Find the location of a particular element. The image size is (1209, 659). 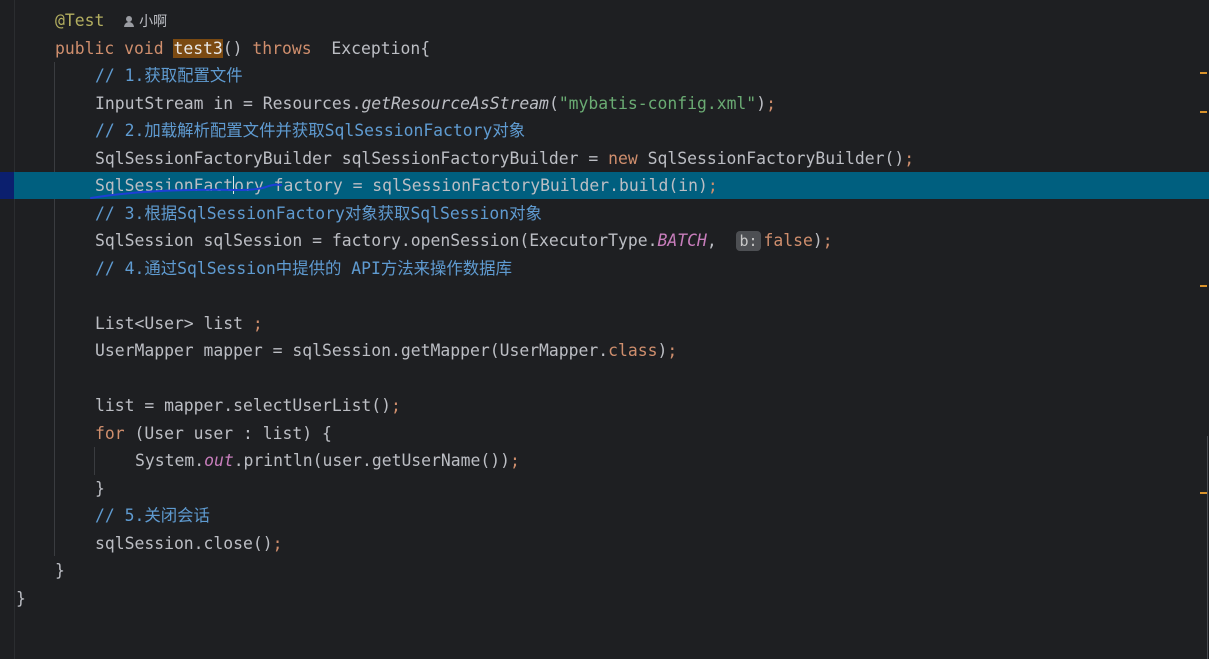

keyword-public: public is located at coordinates (85, 48).